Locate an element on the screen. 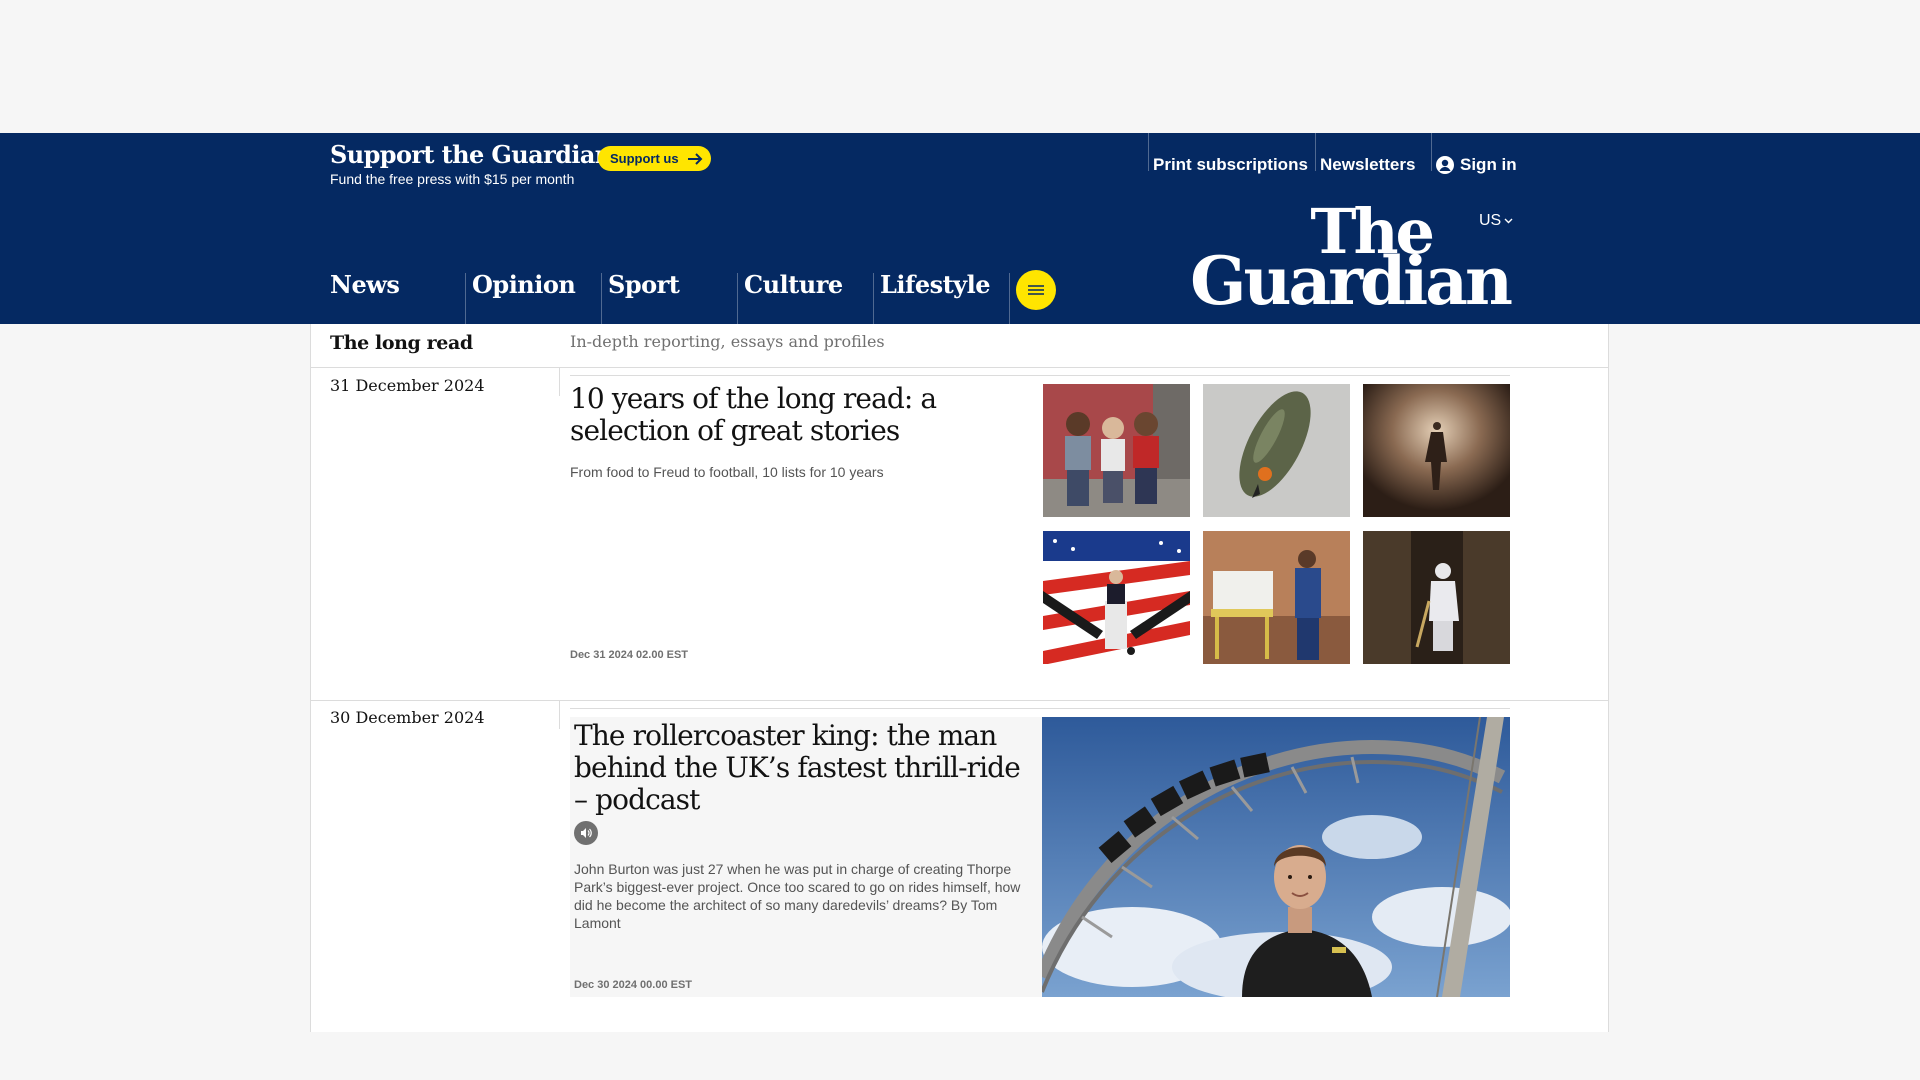  user-icon is located at coordinates (1445, 165).